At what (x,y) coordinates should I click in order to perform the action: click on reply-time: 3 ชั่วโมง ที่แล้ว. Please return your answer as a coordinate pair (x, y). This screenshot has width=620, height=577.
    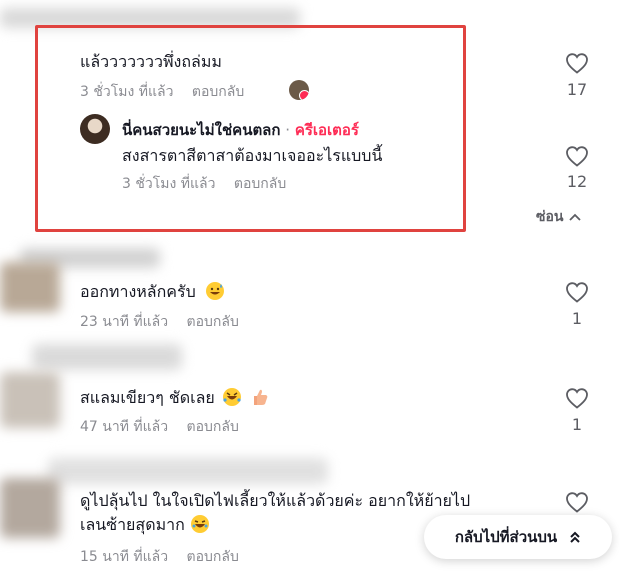
    Looking at the image, I should click on (169, 184).